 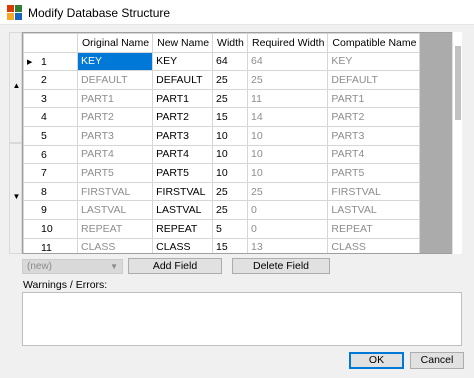 What do you see at coordinates (175, 266) in the screenshot?
I see `add-field-button: Add Field` at bounding box center [175, 266].